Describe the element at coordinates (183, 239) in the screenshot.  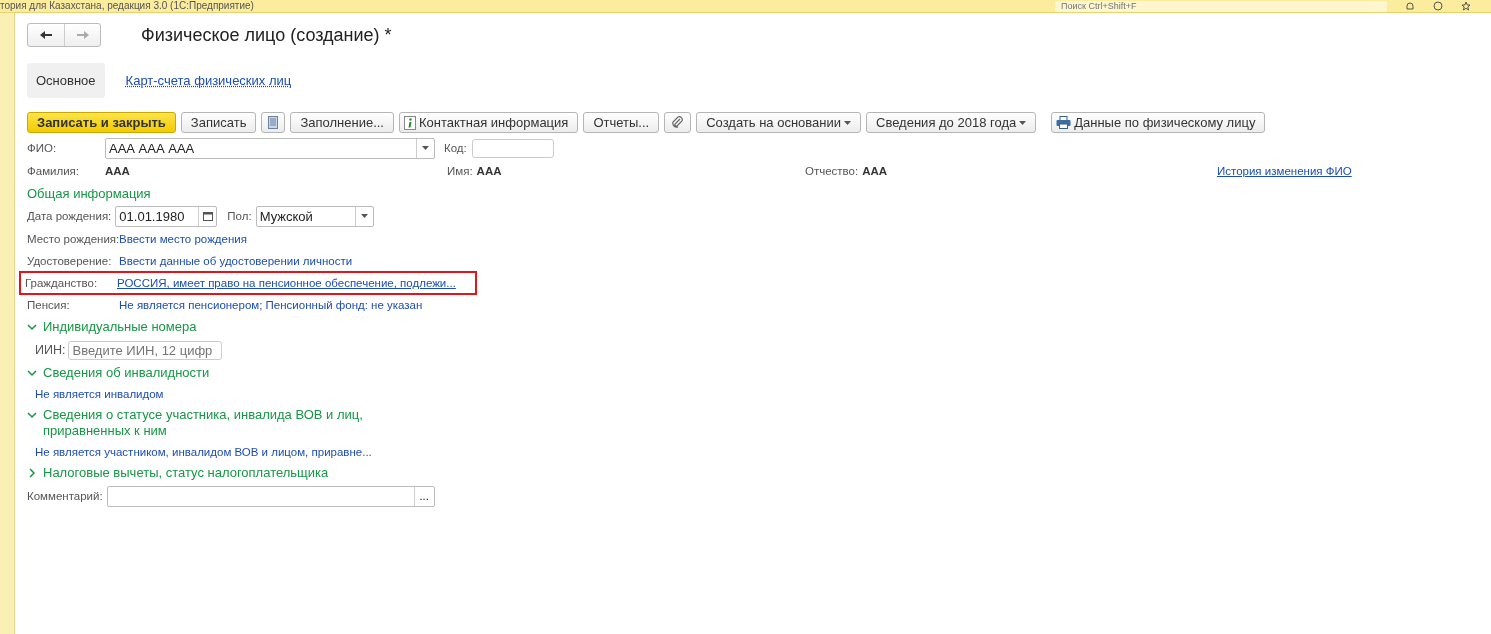
I see `value-link: Ввести место рождения` at that location.